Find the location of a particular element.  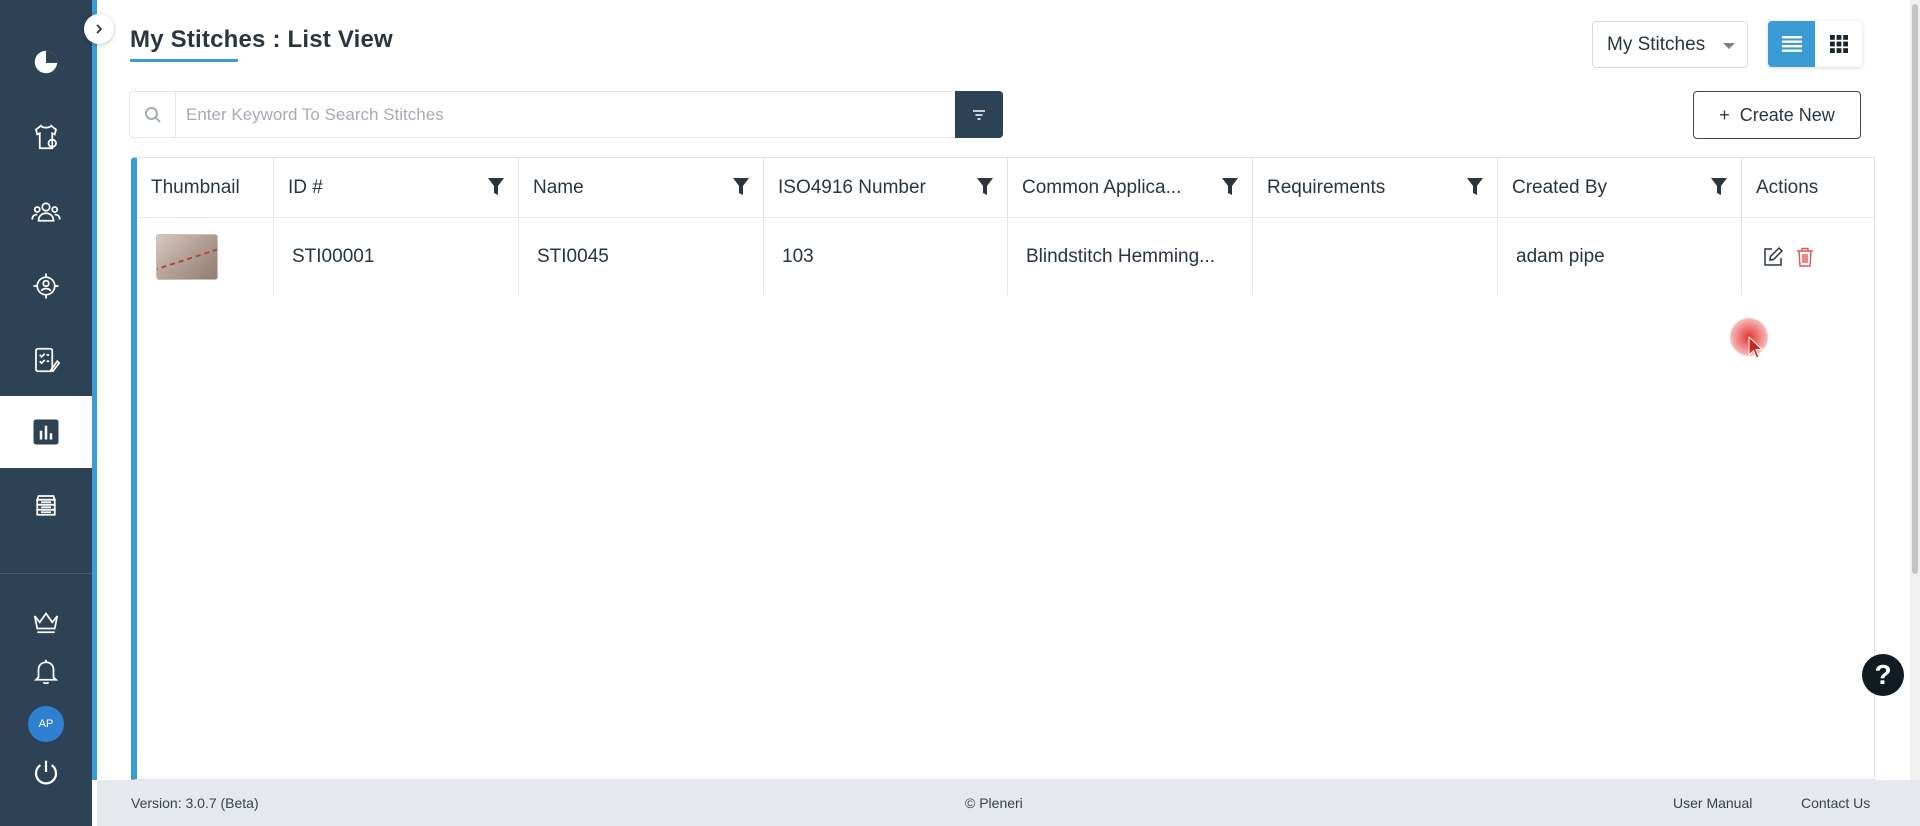

create-new-button: + Create New is located at coordinates (1777, 115).